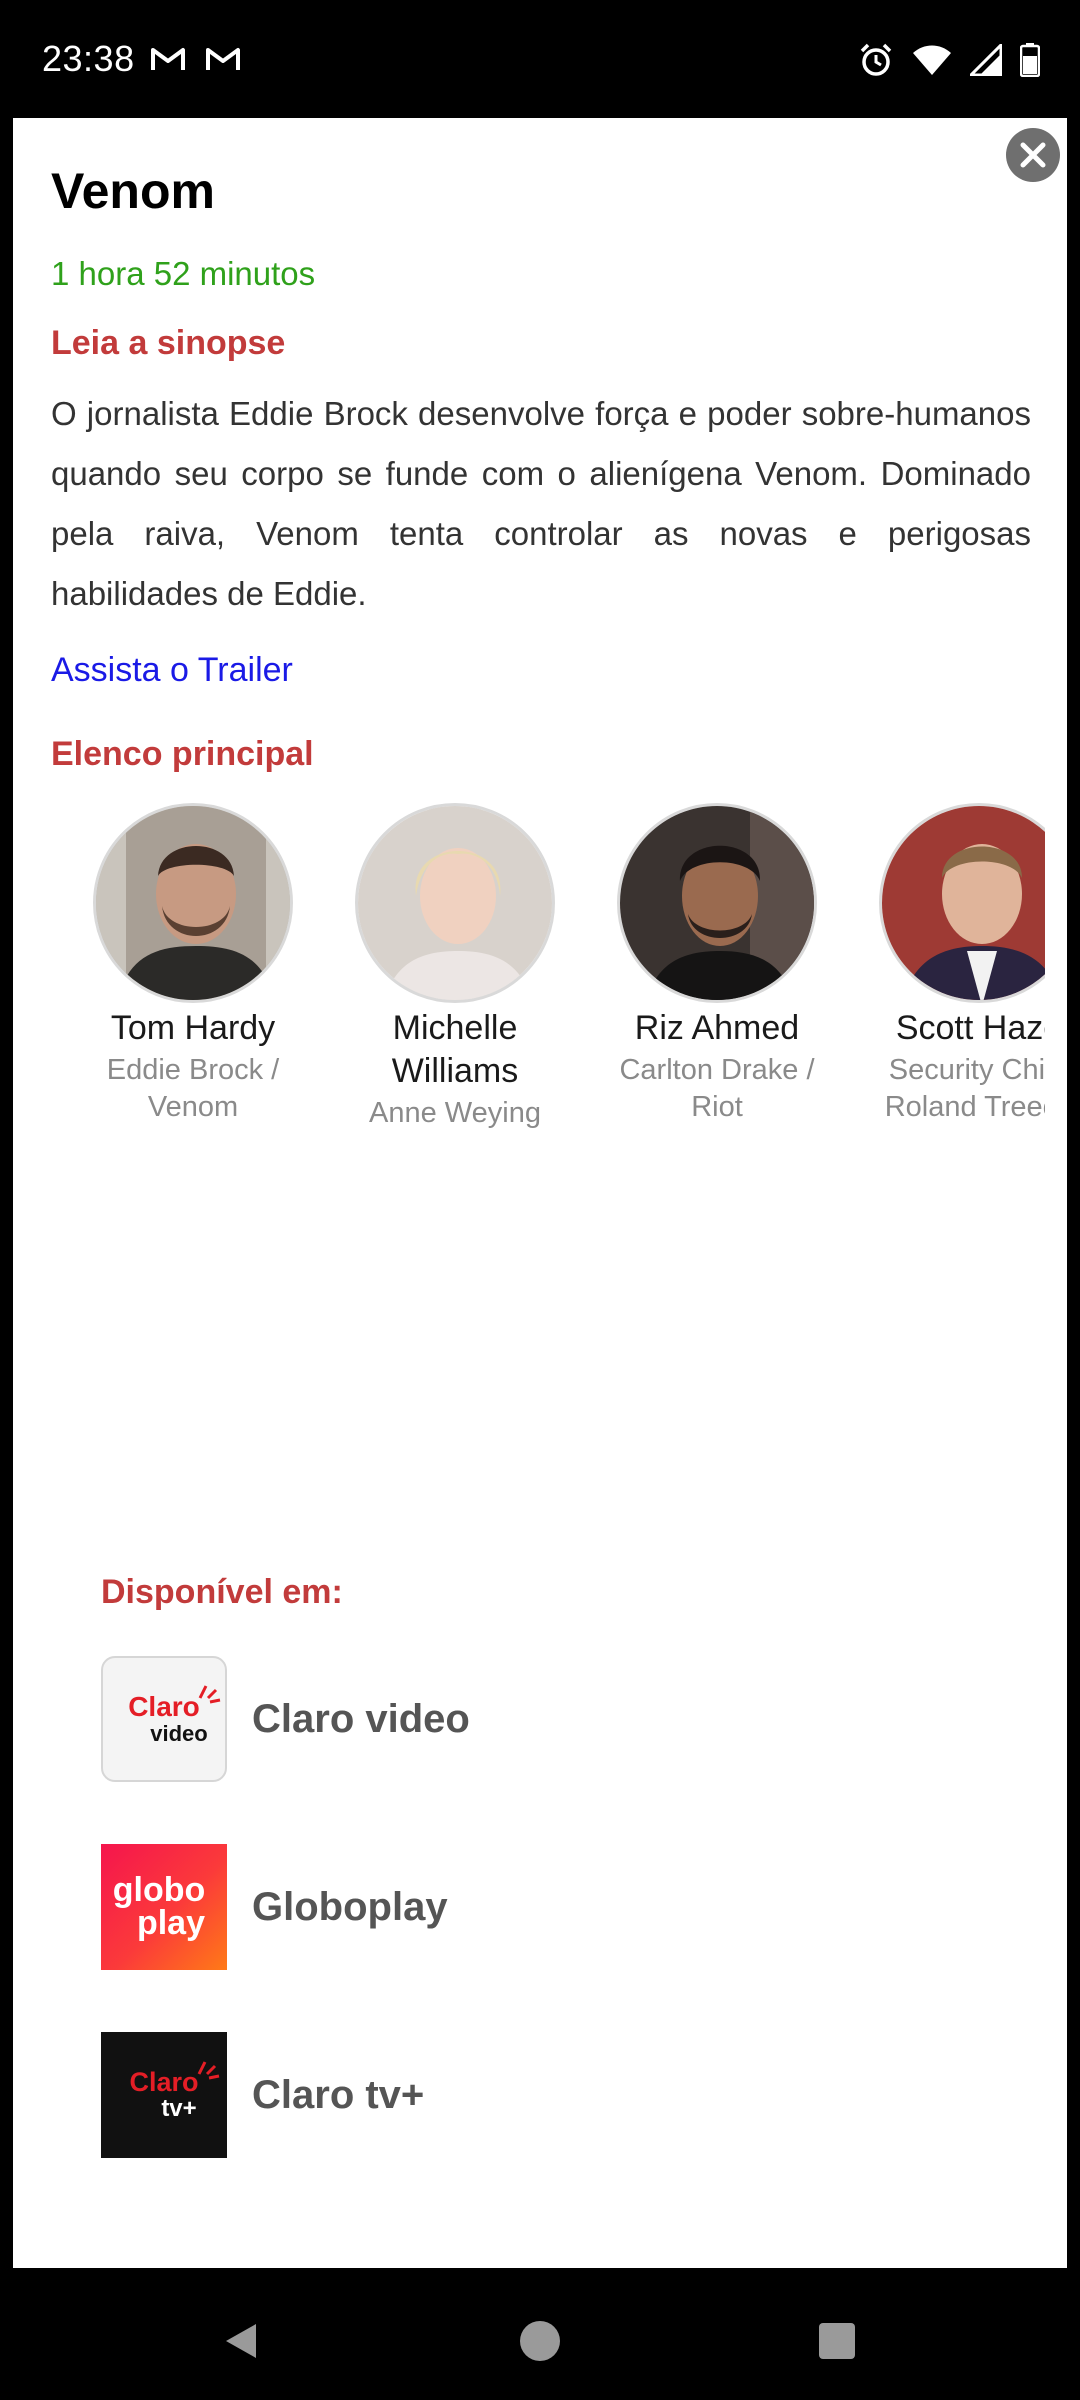 The image size is (1080, 2400). What do you see at coordinates (193, 1088) in the screenshot?
I see `cast-role: Eddie Brock / Venom` at bounding box center [193, 1088].